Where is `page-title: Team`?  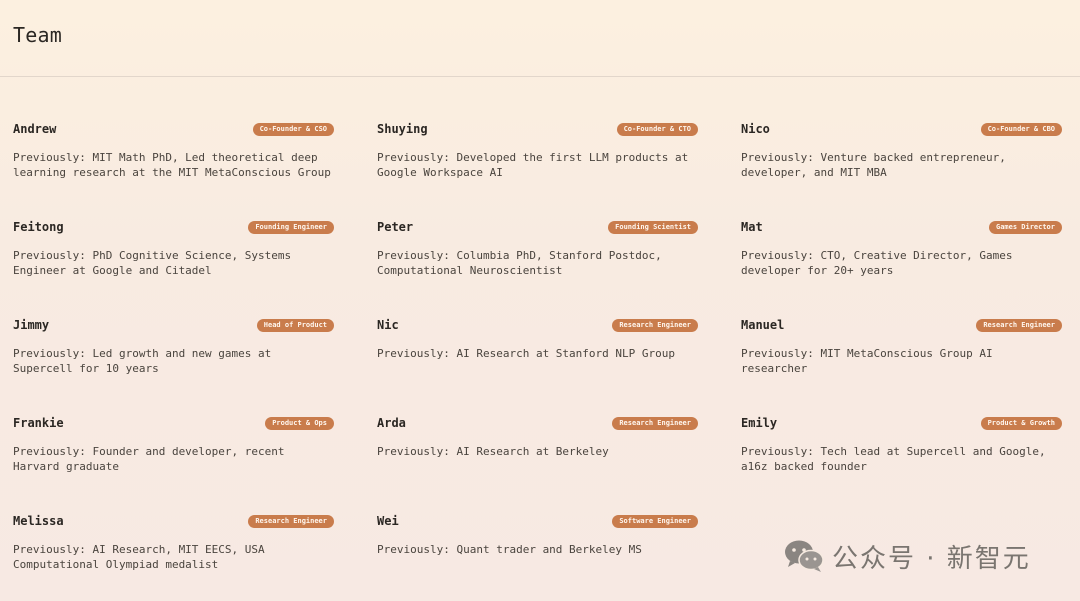
page-title: Team is located at coordinates (37, 35).